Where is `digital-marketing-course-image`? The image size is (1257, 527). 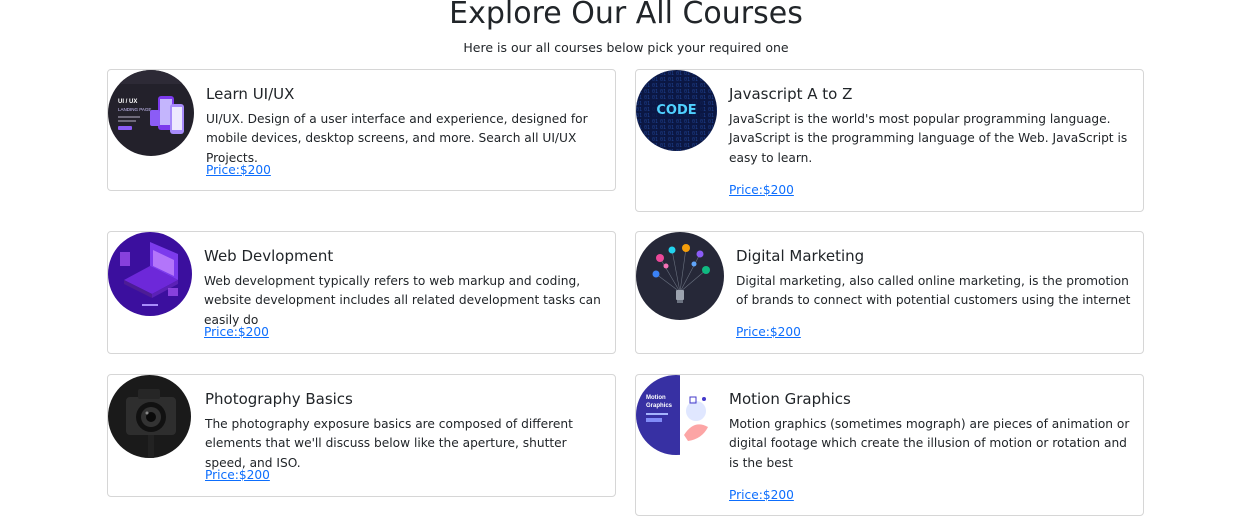 digital-marketing-course-image is located at coordinates (680, 276).